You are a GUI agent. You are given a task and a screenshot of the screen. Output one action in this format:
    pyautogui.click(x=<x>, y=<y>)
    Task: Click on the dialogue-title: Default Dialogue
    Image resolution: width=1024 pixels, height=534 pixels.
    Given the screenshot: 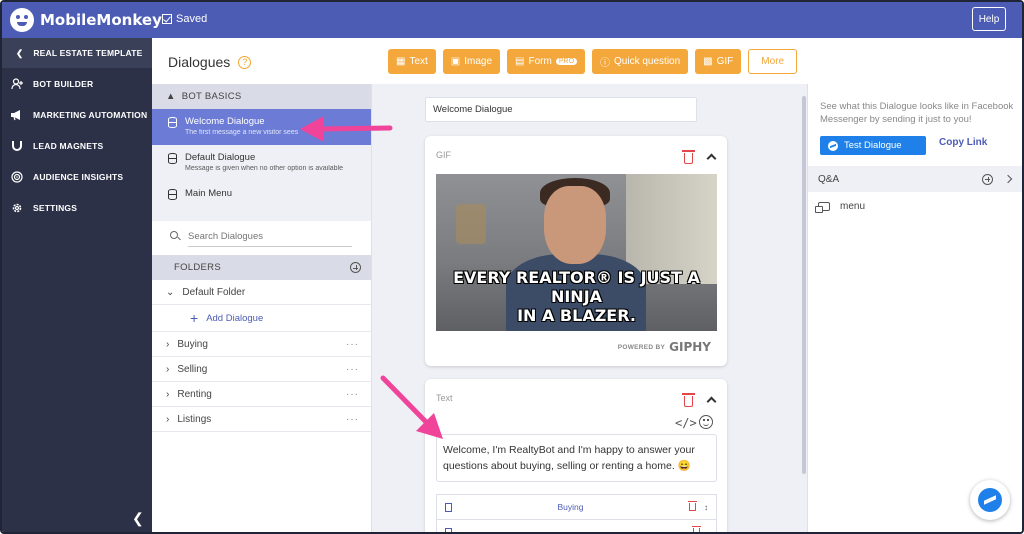 What is the action you would take?
    pyautogui.click(x=220, y=157)
    